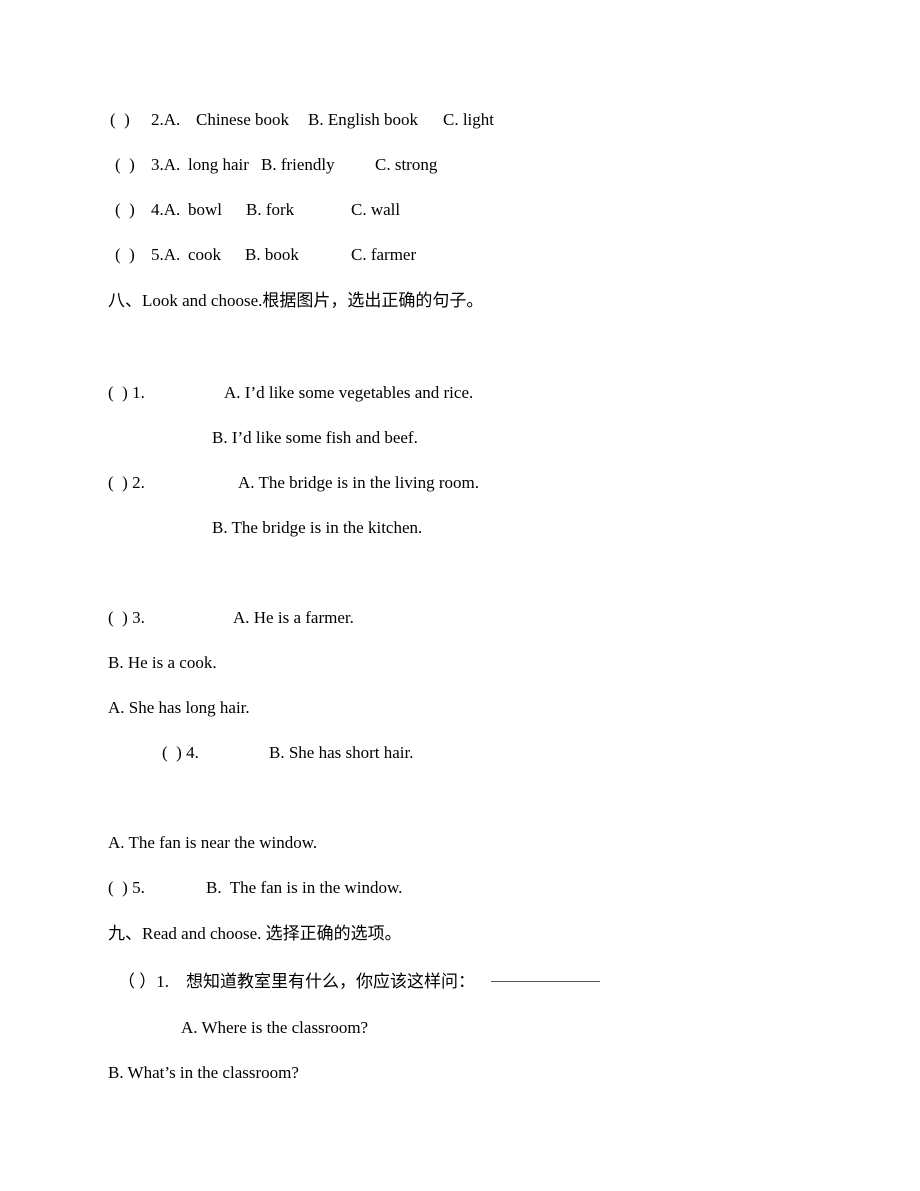 Image resolution: width=920 pixels, height=1191 pixels. Describe the element at coordinates (166, 254) in the screenshot. I see `question-number: 5.A.` at that location.